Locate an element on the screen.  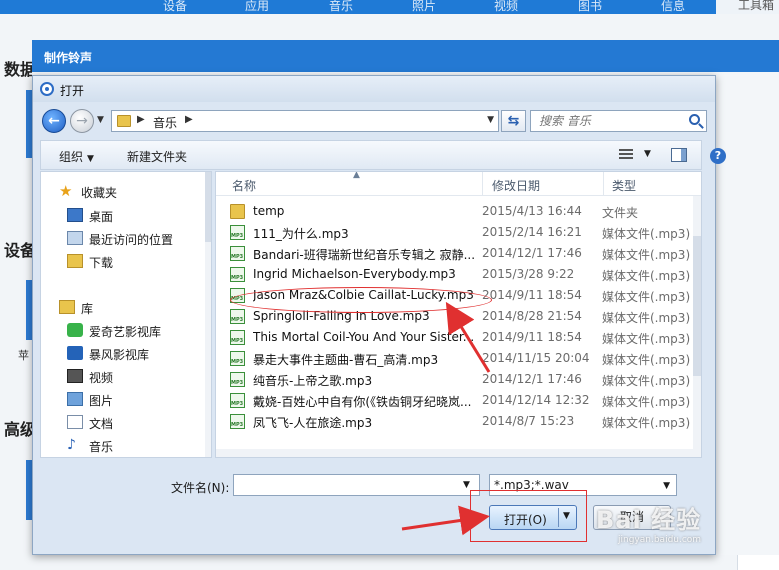
watermark-sub: jingyan.baidu.com is located at coordinates (660, 540).